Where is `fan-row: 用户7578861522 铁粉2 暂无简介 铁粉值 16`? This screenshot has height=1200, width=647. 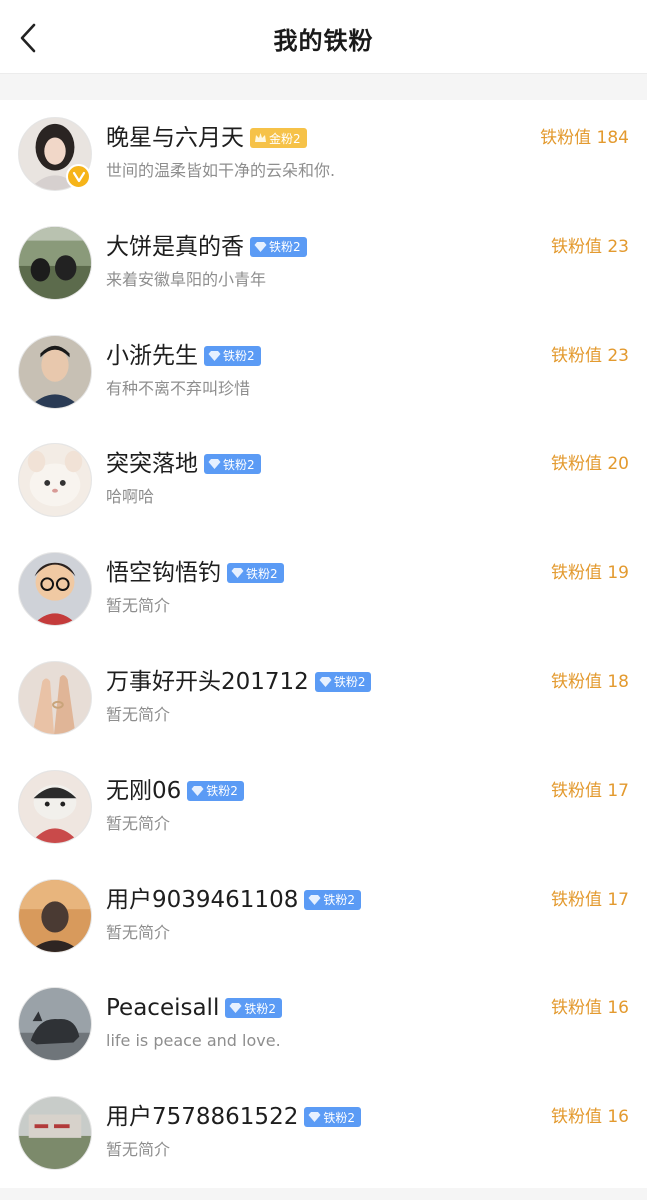 fan-row: 用户7578861522 铁粉2 暂无简介 铁粉值 16 is located at coordinates (323, 1133).